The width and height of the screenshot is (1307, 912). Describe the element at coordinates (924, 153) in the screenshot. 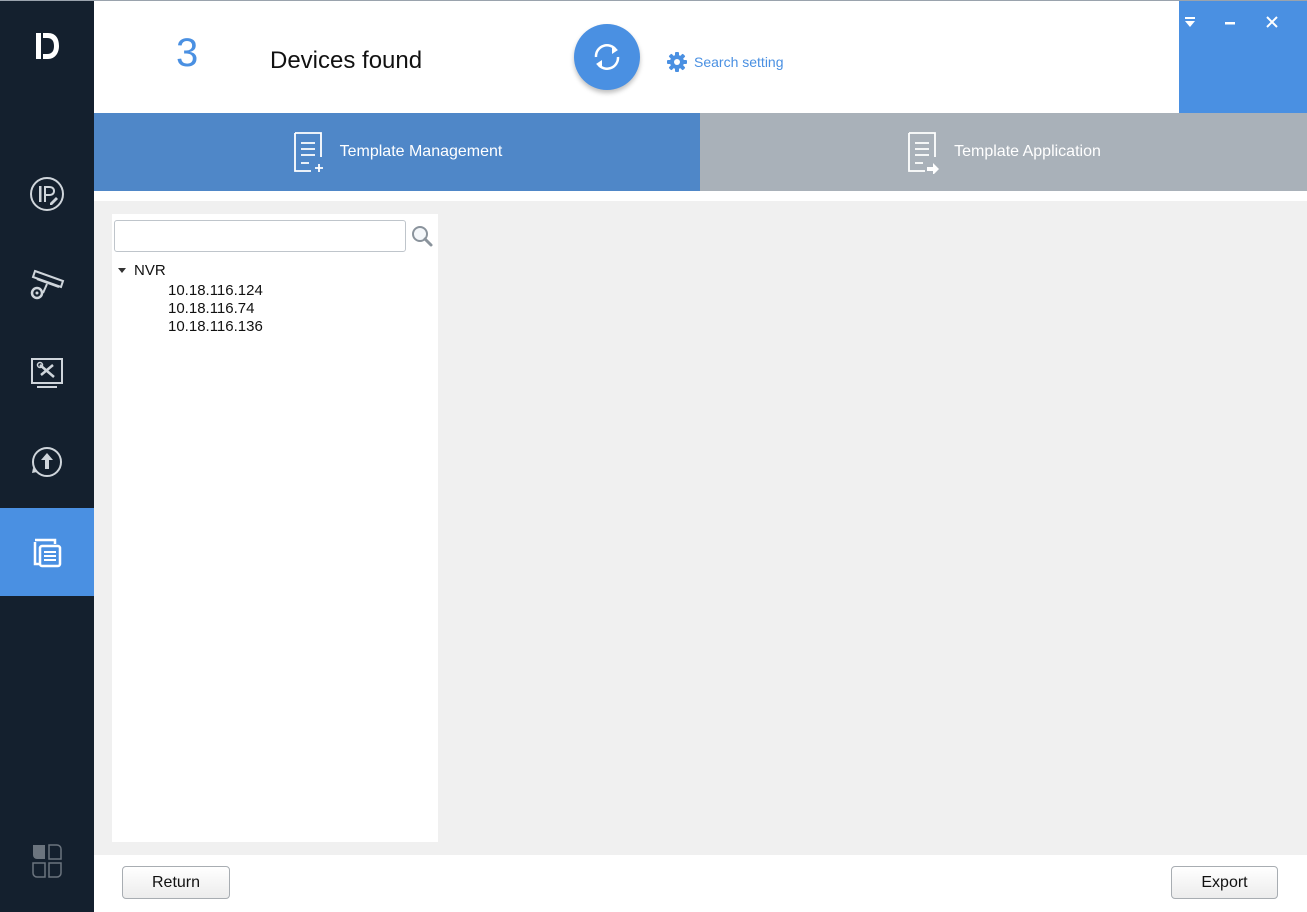

I see `template-apply-icon` at that location.